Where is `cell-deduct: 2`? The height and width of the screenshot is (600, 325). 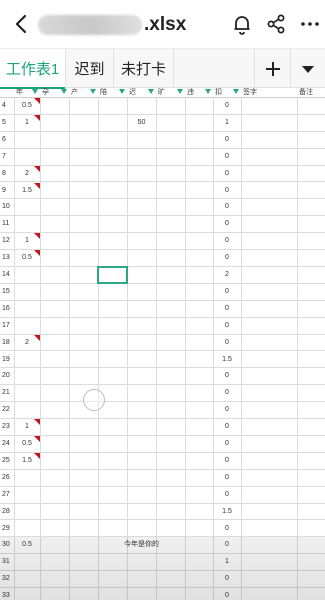 cell-deduct: 2 is located at coordinates (227, 275).